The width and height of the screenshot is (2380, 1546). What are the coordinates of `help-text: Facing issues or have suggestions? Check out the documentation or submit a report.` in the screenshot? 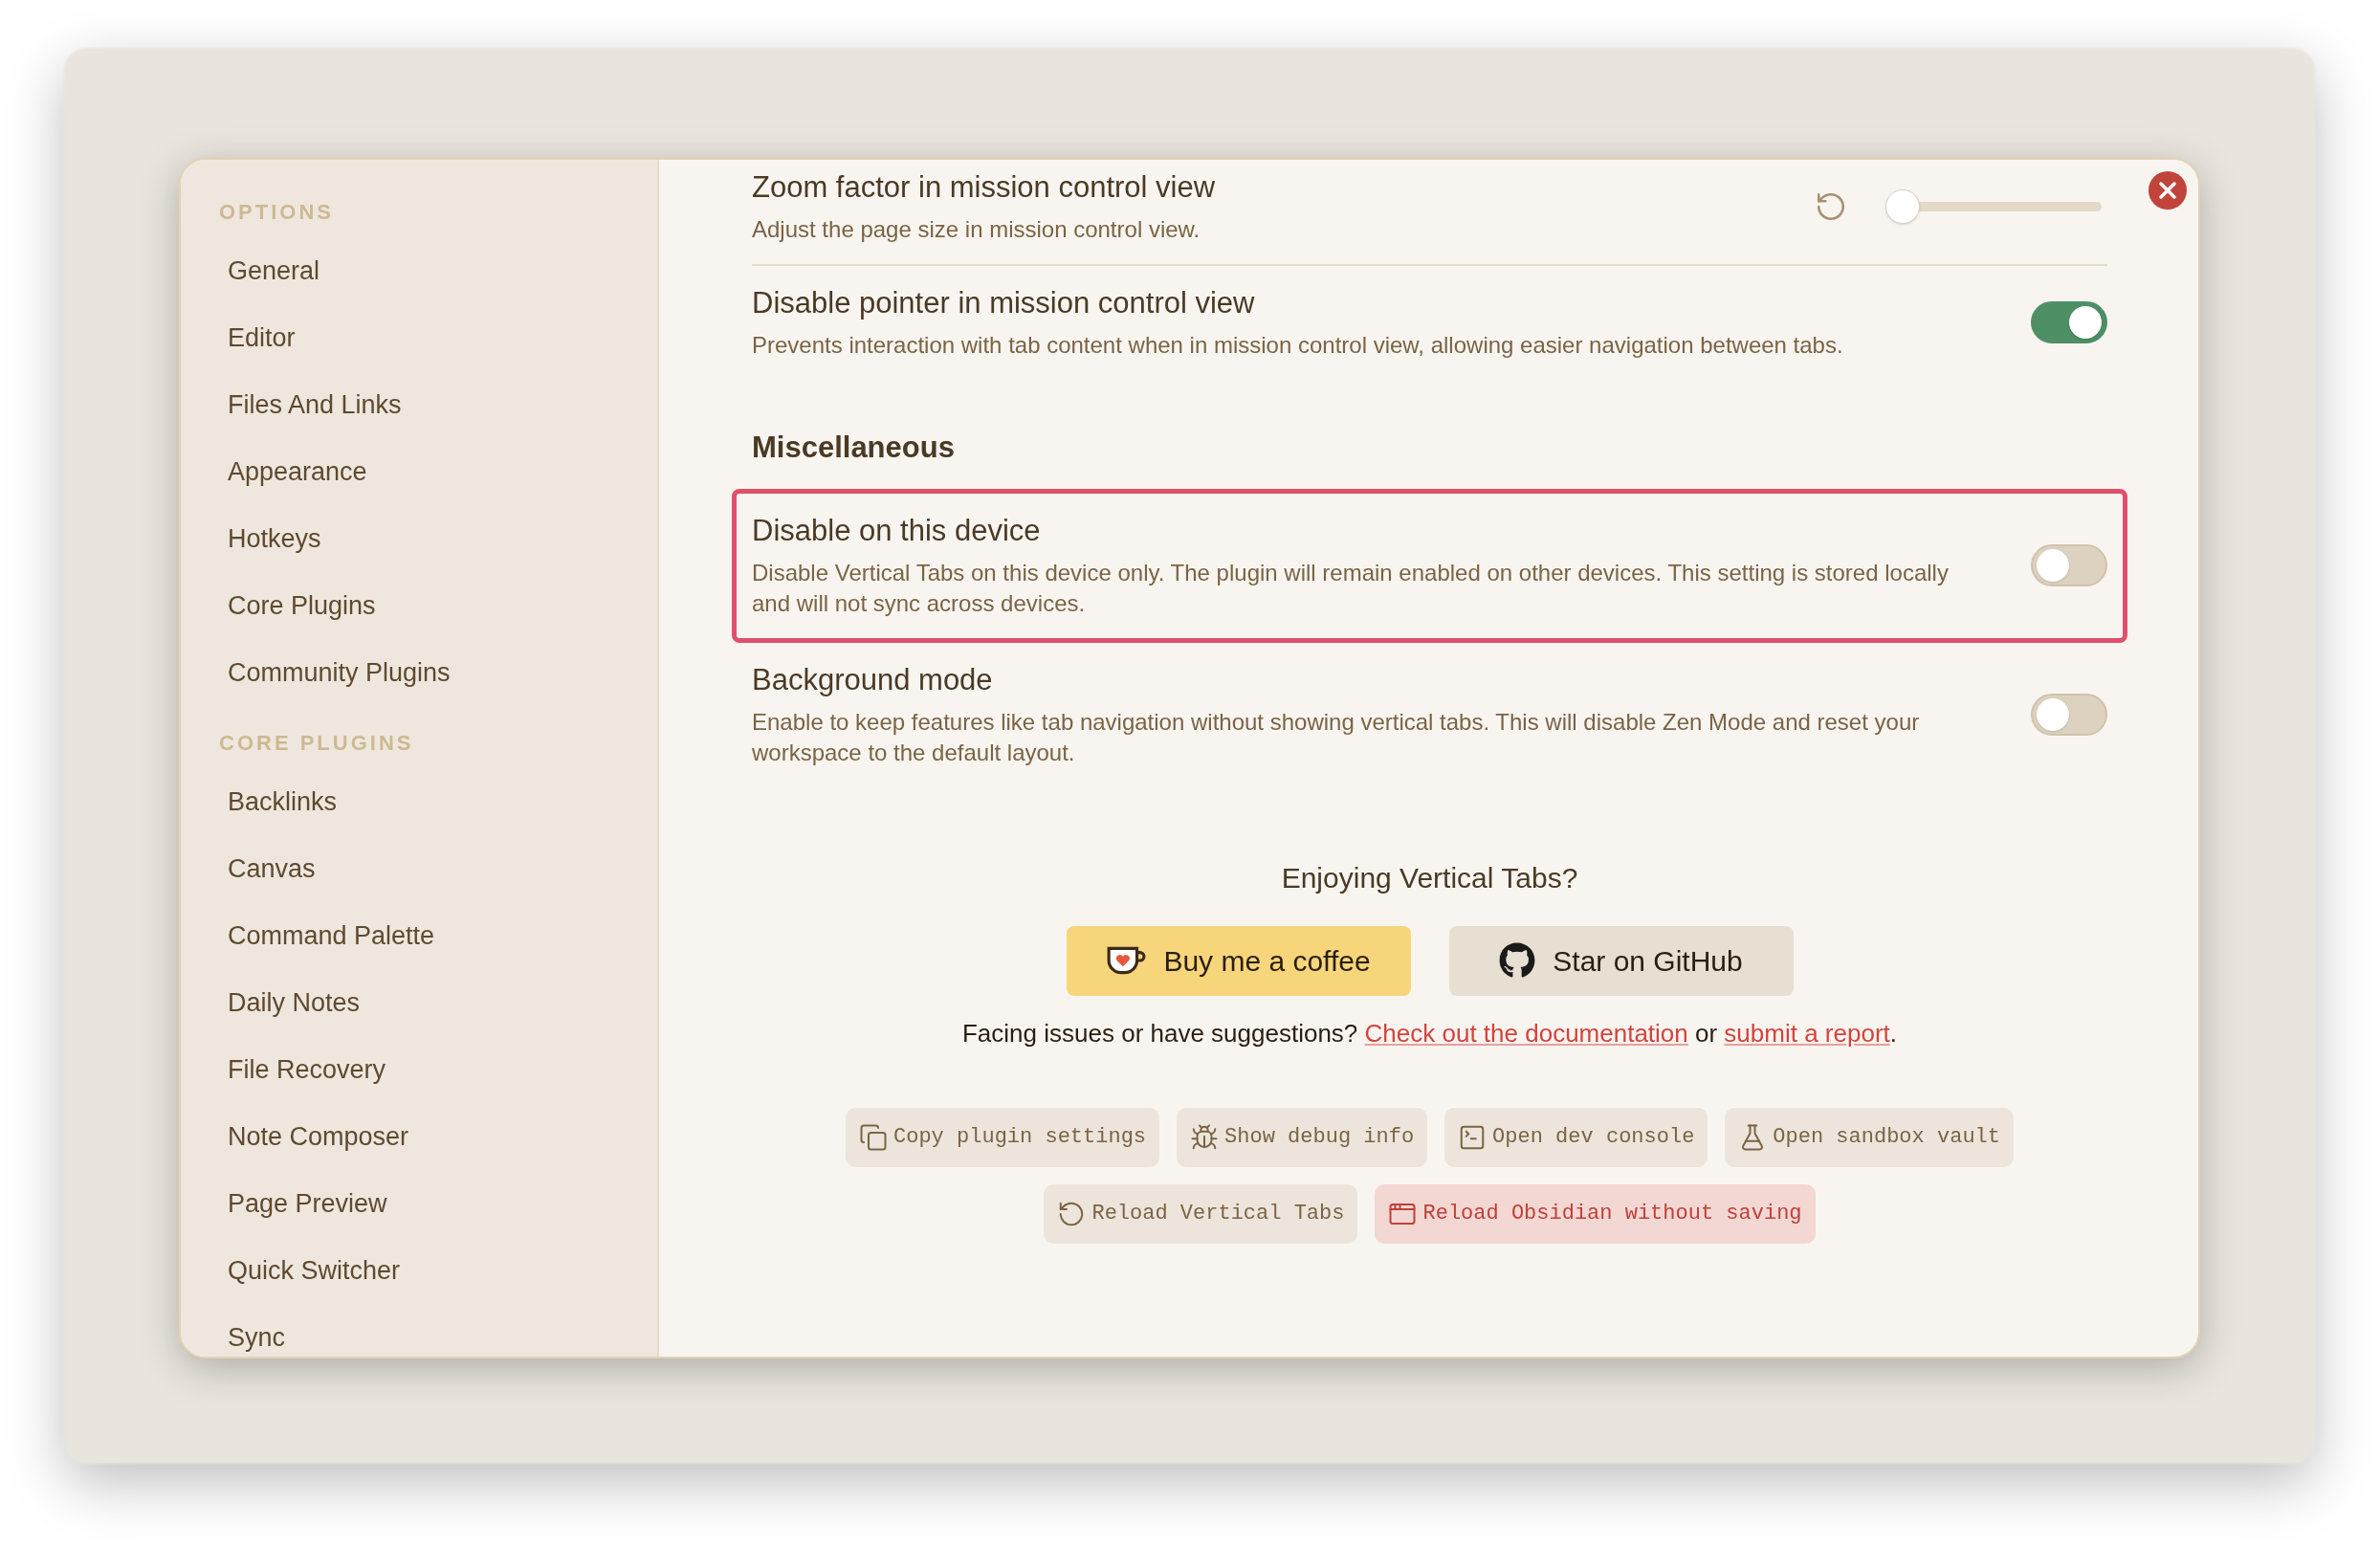 It's located at (1429, 1033).